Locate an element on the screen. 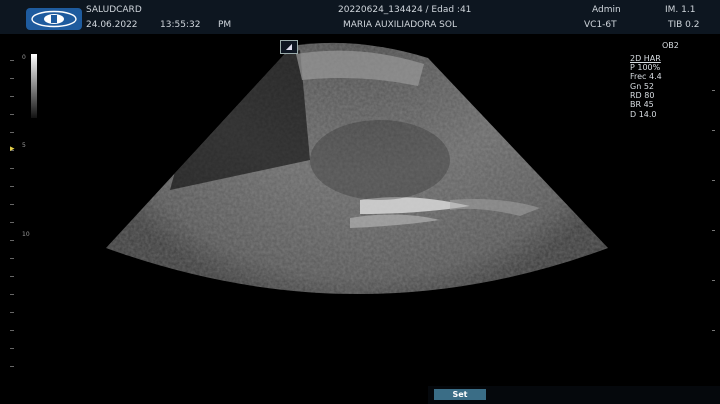 Image resolution: width=720 pixels, height=404 pixels. br-param: BR 45 is located at coordinates (642, 104).